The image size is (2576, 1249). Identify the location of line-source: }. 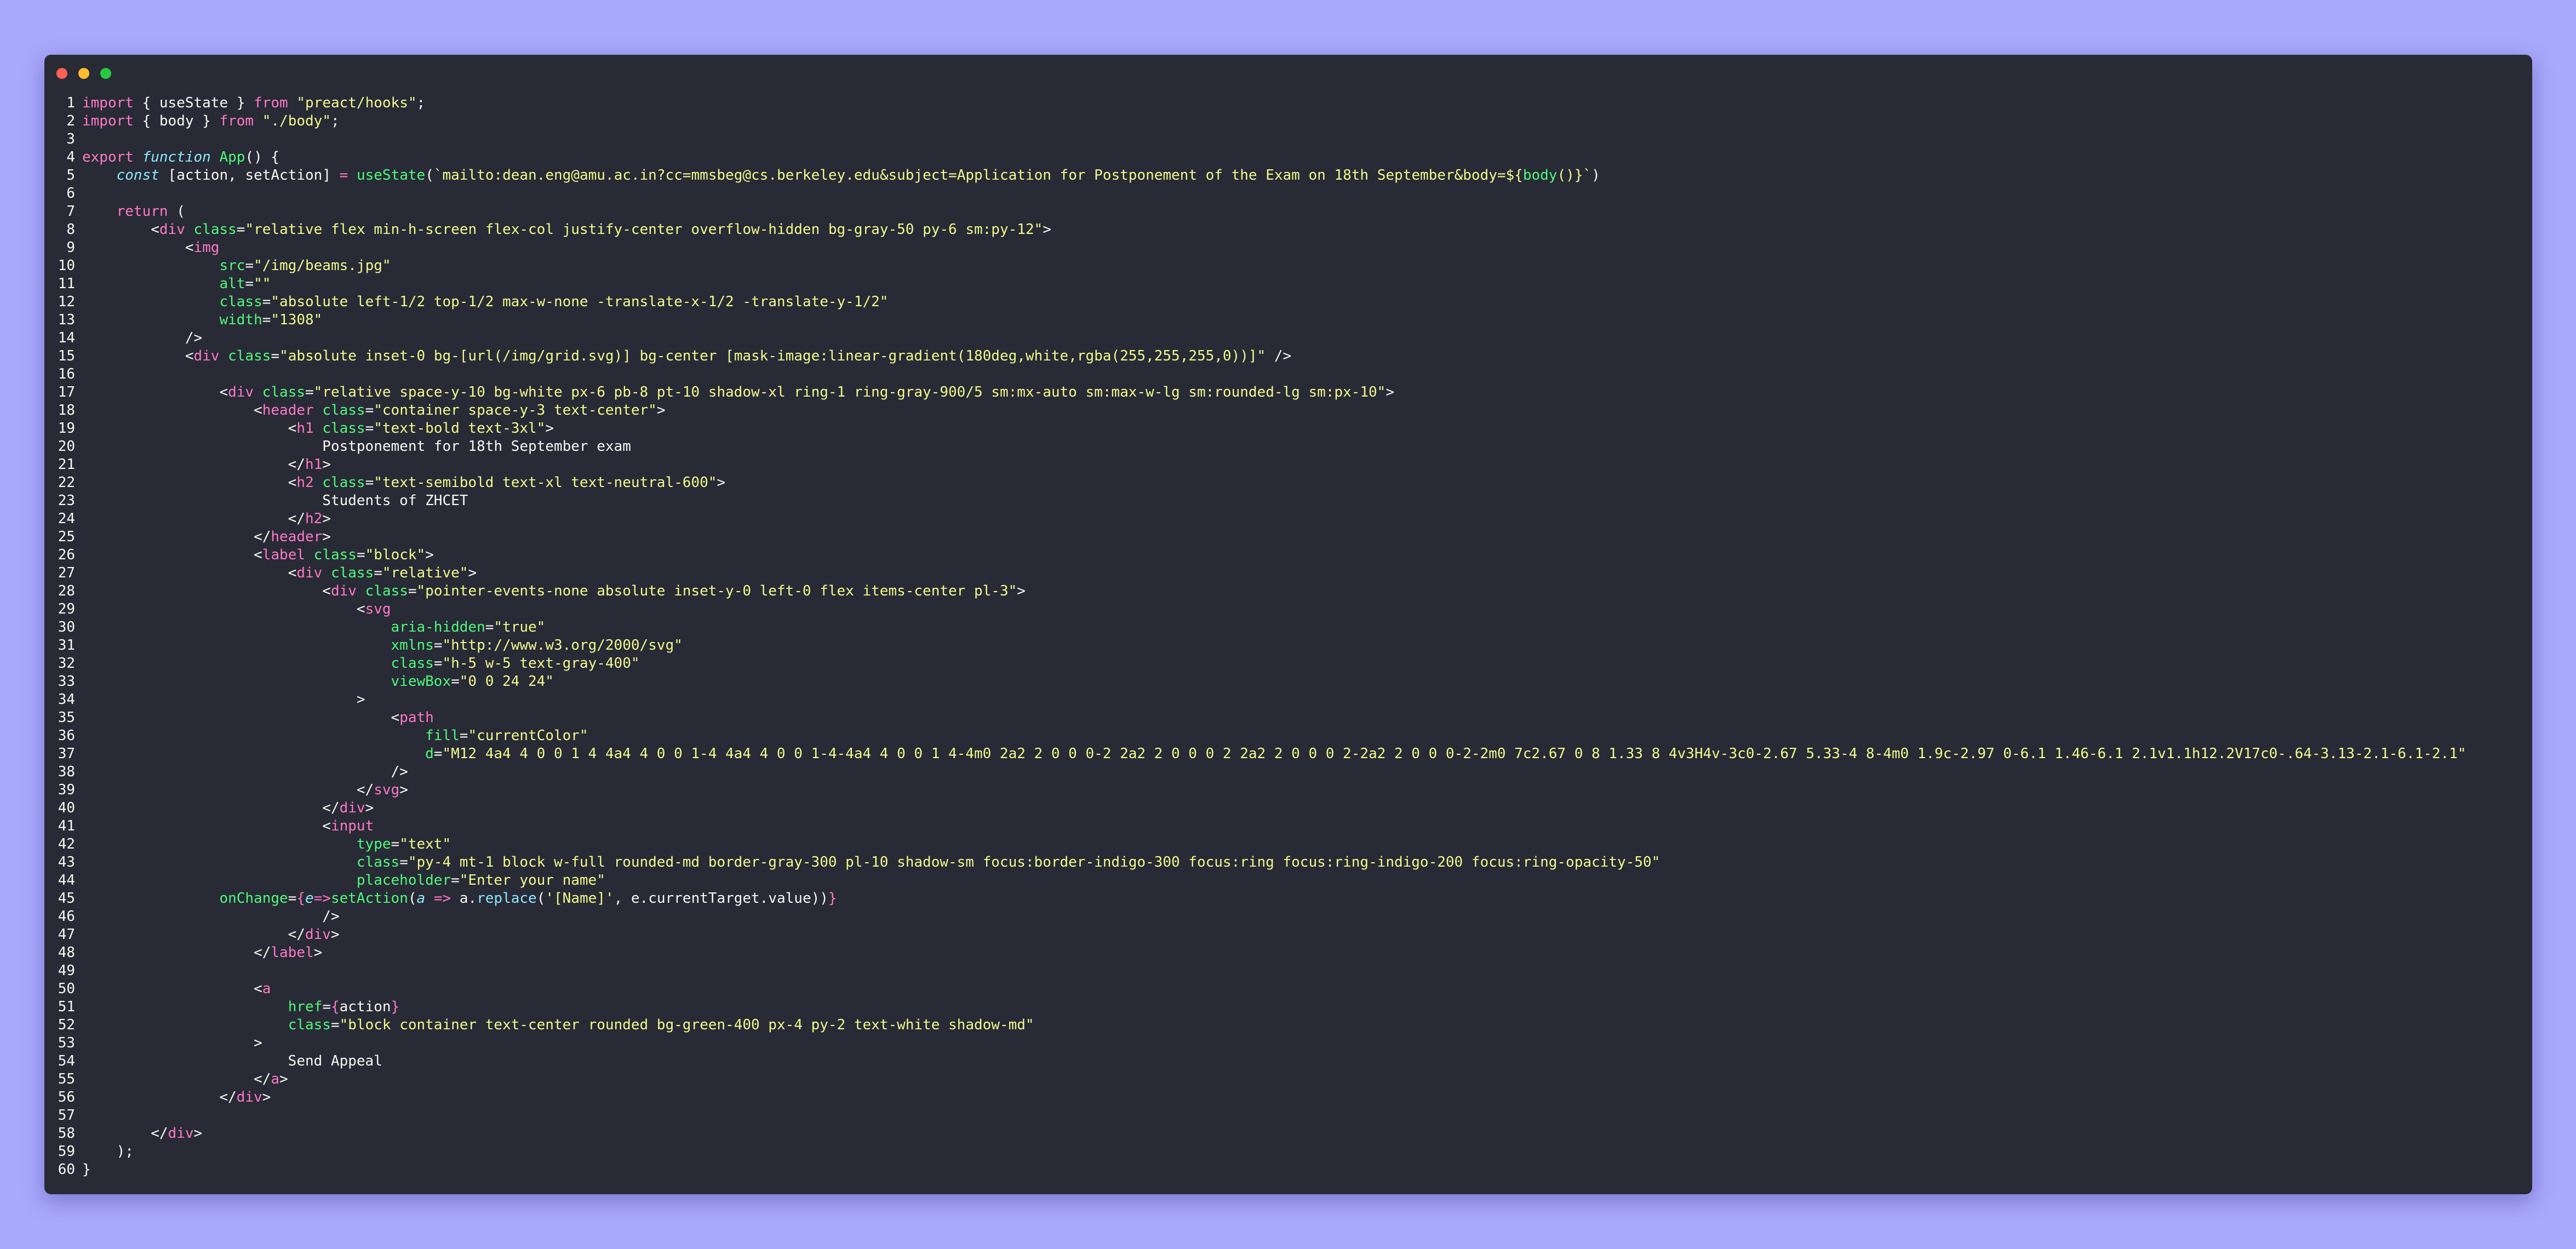
(86, 1170).